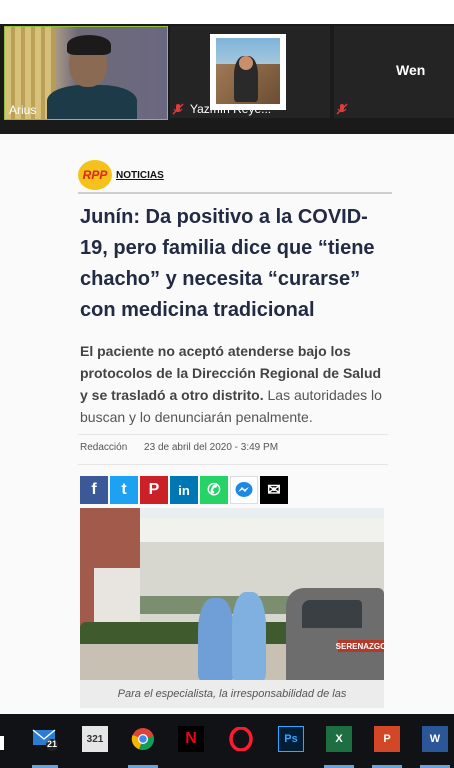 Image resolution: width=454 pixels, height=768 pixels. What do you see at coordinates (435, 739) in the screenshot?
I see `word-app-icon: W` at bounding box center [435, 739].